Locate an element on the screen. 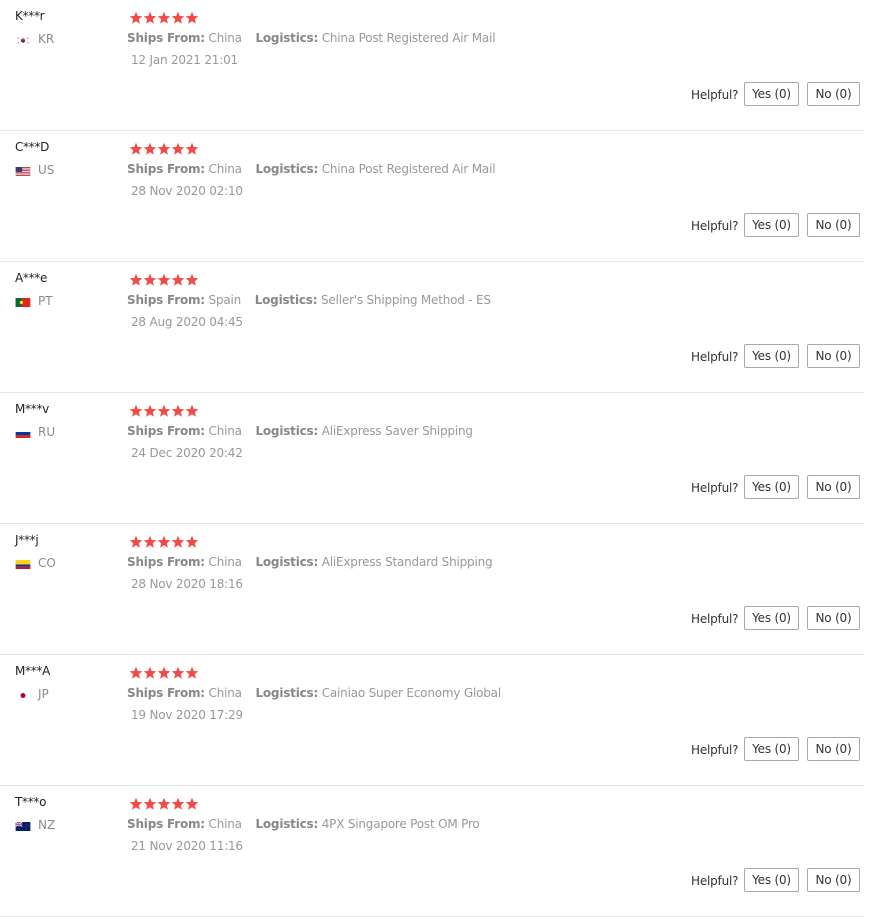 Image resolution: width=881 pixels, height=917 pixels. country-code: KR is located at coordinates (46, 39).